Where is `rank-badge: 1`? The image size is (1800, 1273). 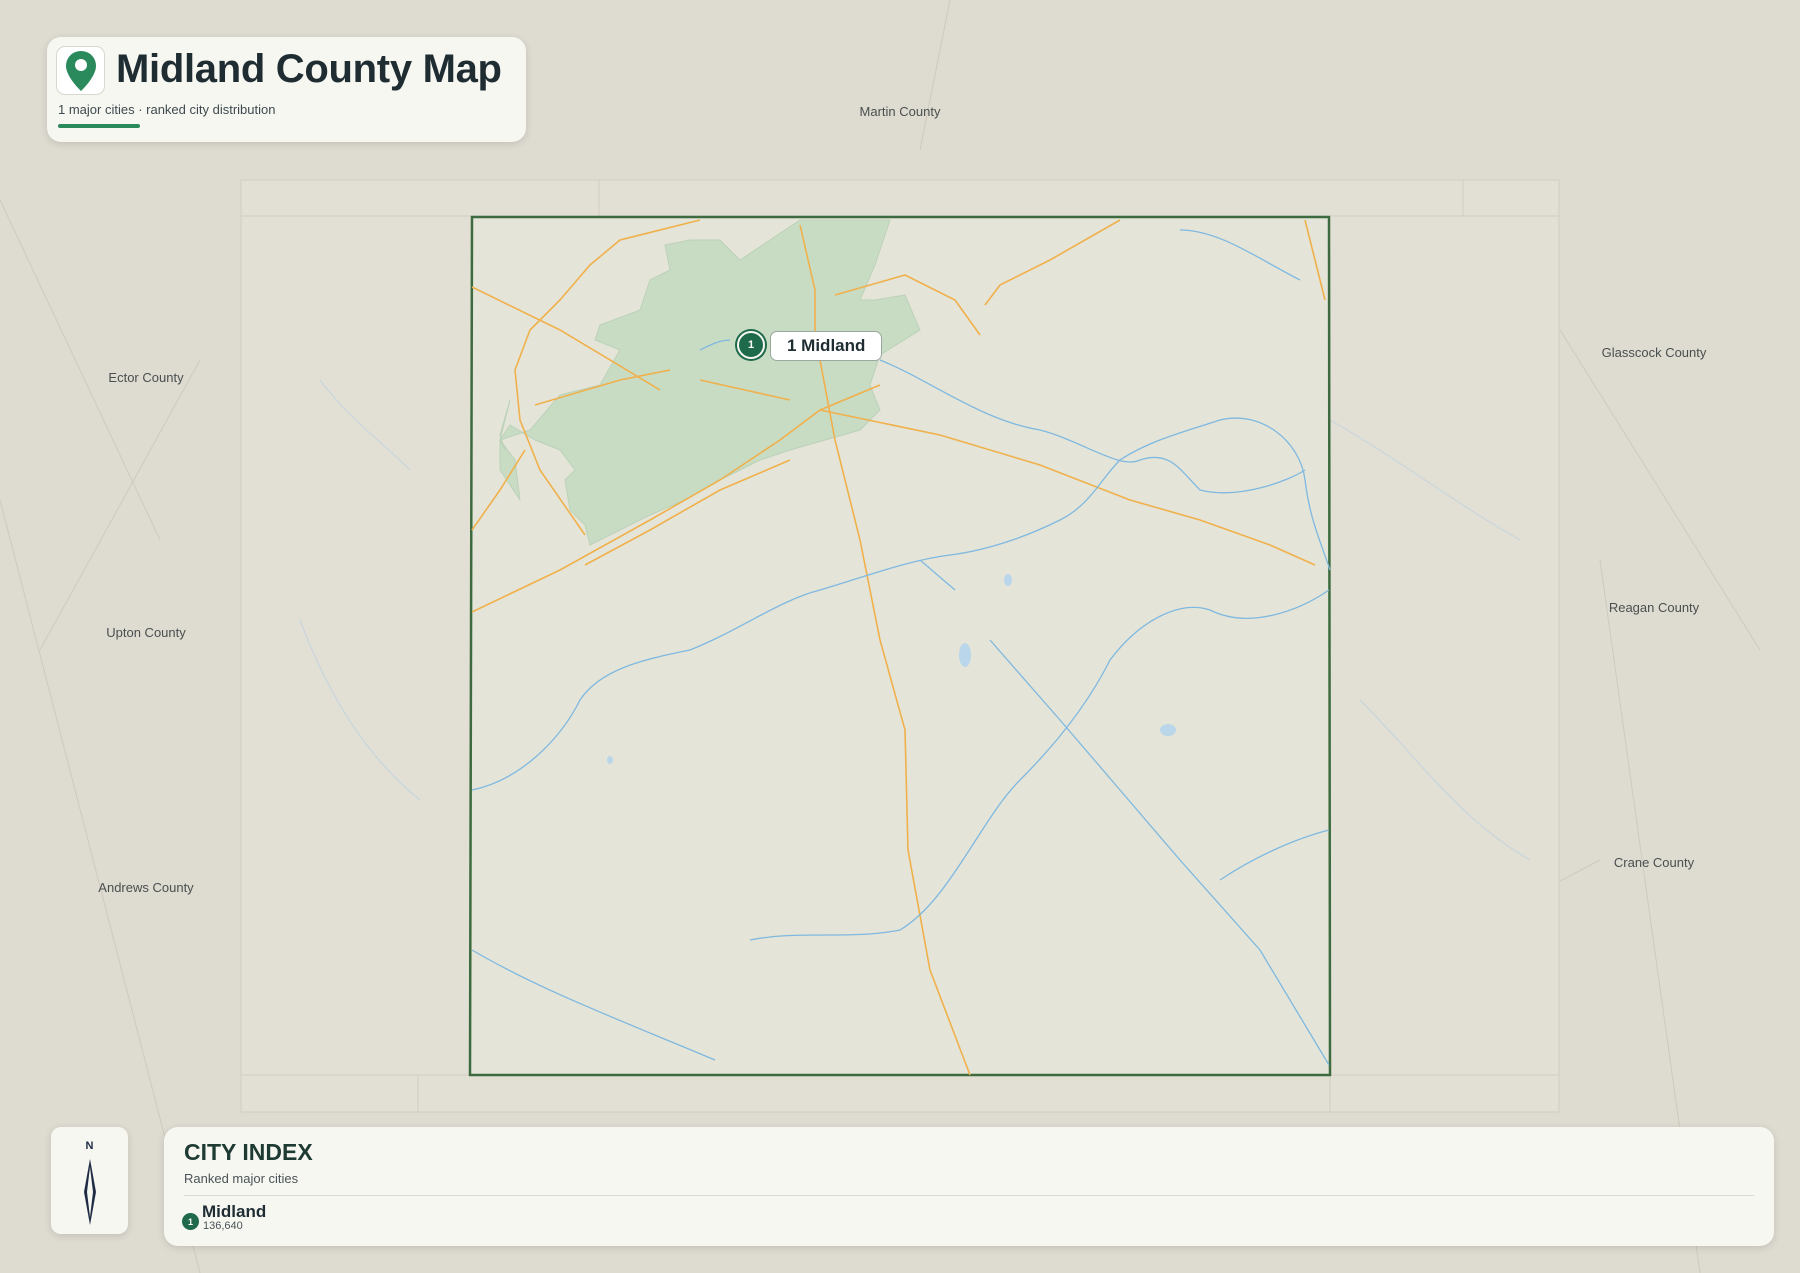 rank-badge: 1 is located at coordinates (190, 1221).